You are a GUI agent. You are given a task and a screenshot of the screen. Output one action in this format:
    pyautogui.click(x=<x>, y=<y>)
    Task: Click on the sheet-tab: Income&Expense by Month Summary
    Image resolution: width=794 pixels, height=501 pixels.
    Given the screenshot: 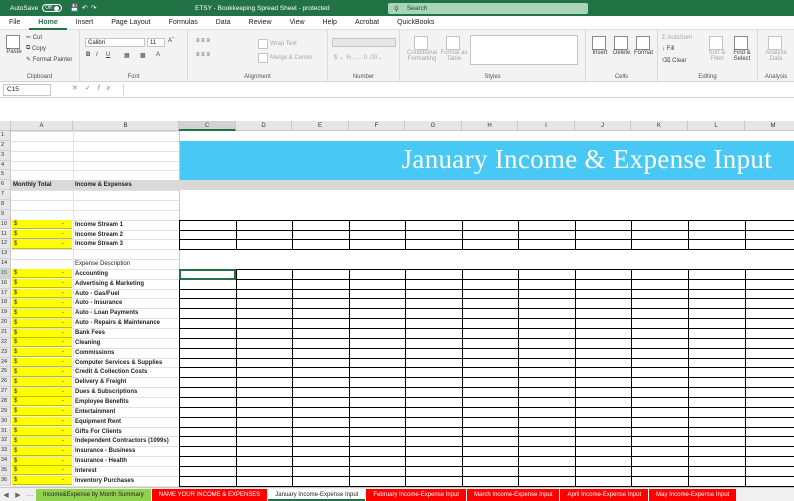 What is the action you would take?
    pyautogui.click(x=93, y=494)
    